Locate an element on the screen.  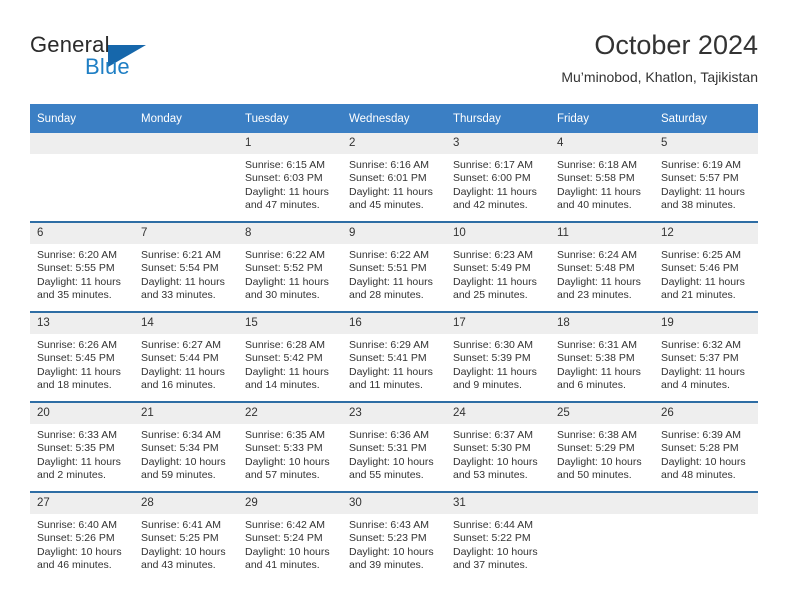
sunset-text: Sunset: 5:29 PM is located at coordinates (596, 448).